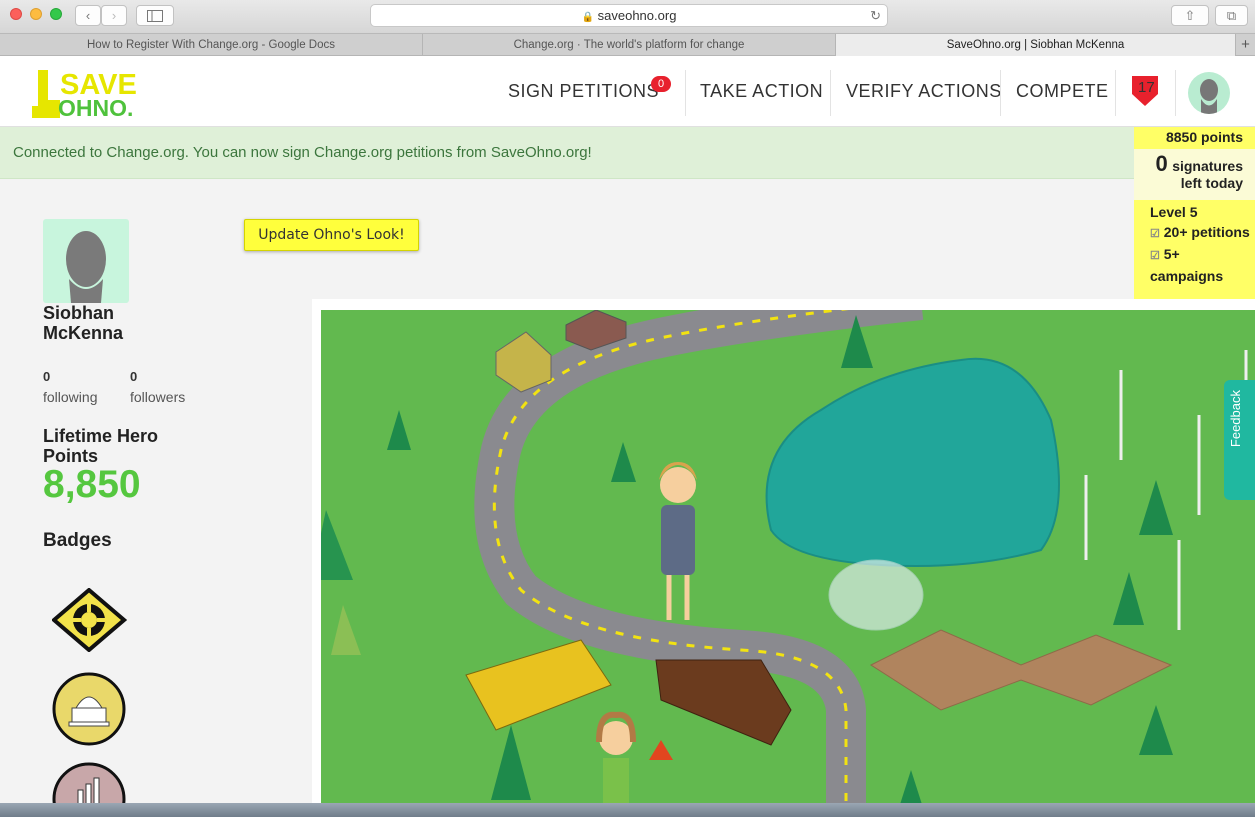 This screenshot has width=1255, height=817. I want to click on level-label: Level 5, so click(1174, 212).